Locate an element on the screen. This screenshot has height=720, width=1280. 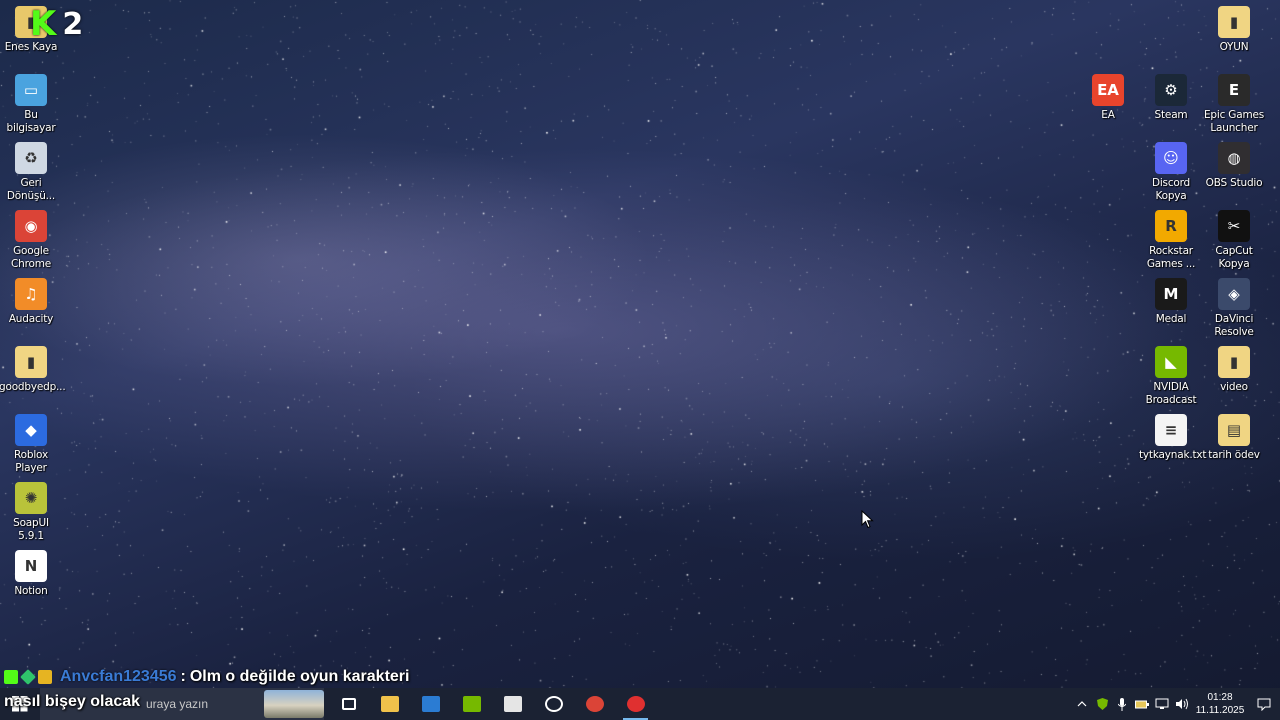
soapui-icon: ✺ is located at coordinates (31, 498).